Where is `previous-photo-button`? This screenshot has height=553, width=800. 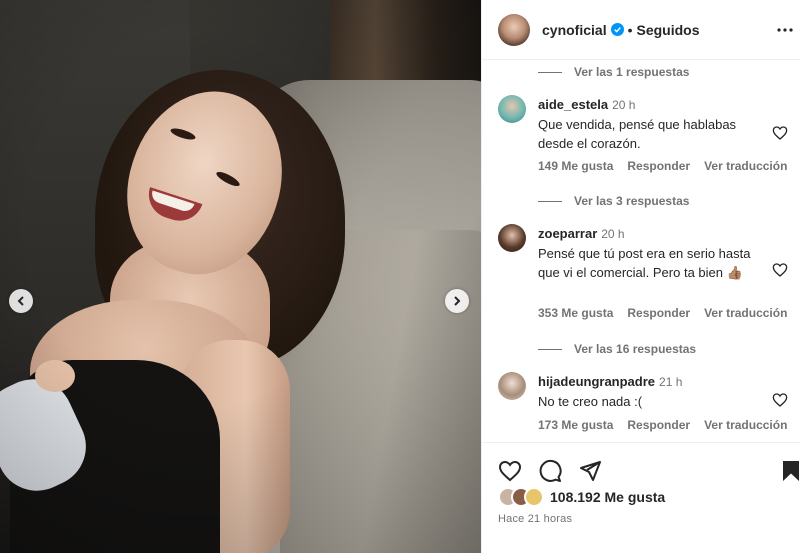 previous-photo-button is located at coordinates (21, 301).